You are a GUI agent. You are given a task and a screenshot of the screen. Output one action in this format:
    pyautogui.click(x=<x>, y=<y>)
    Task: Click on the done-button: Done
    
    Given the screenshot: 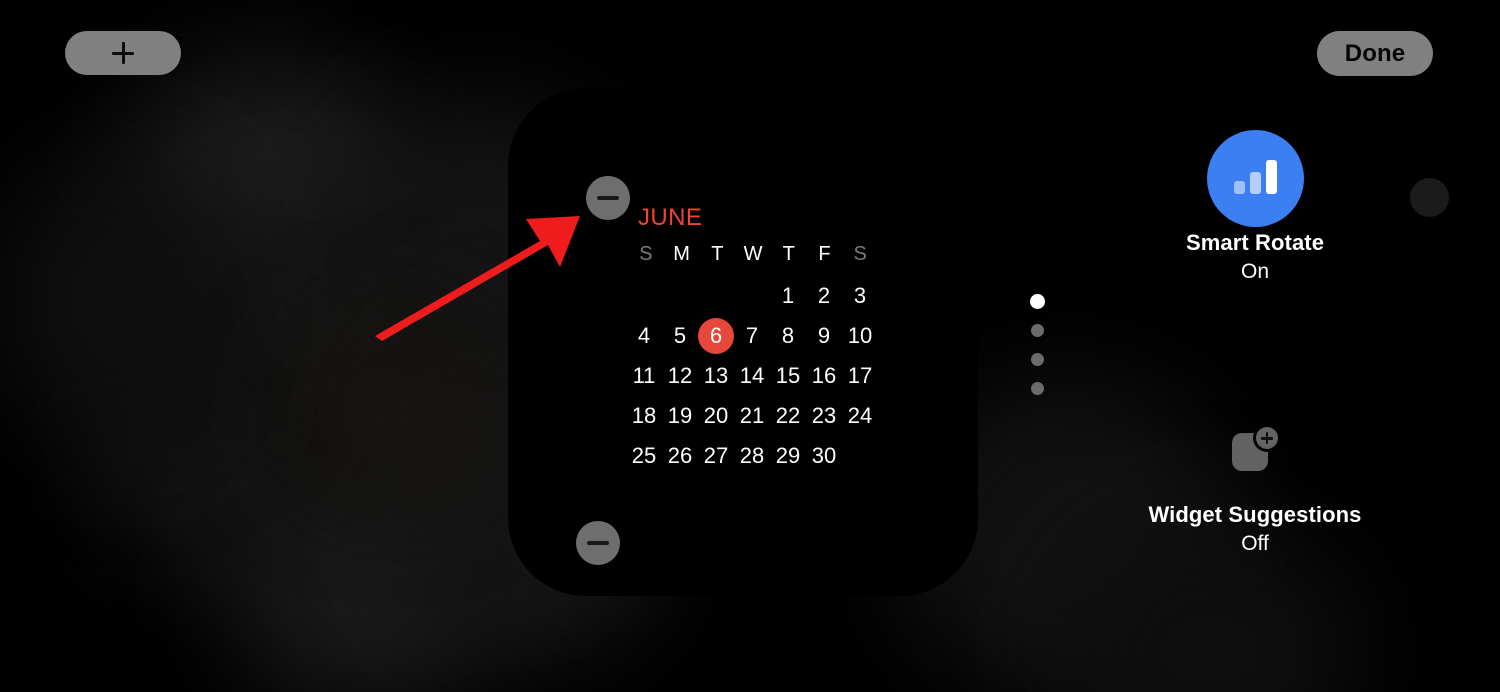 What is the action you would take?
    pyautogui.click(x=1375, y=53)
    